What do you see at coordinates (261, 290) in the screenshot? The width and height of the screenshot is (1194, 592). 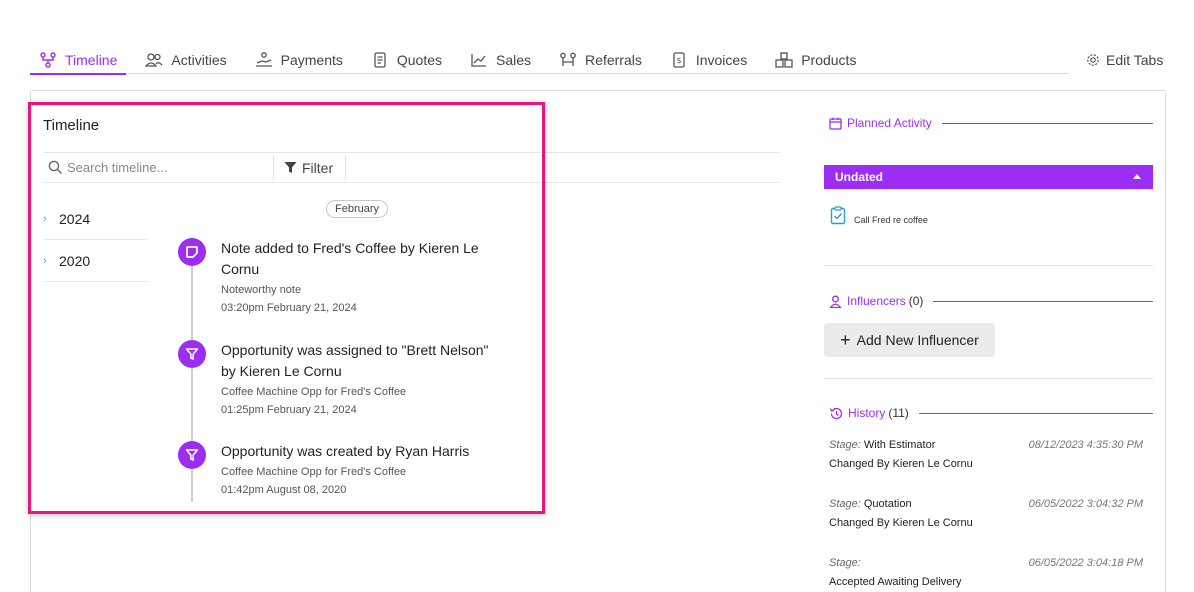 I see `entry-subtitle: Noteworthy note` at bounding box center [261, 290].